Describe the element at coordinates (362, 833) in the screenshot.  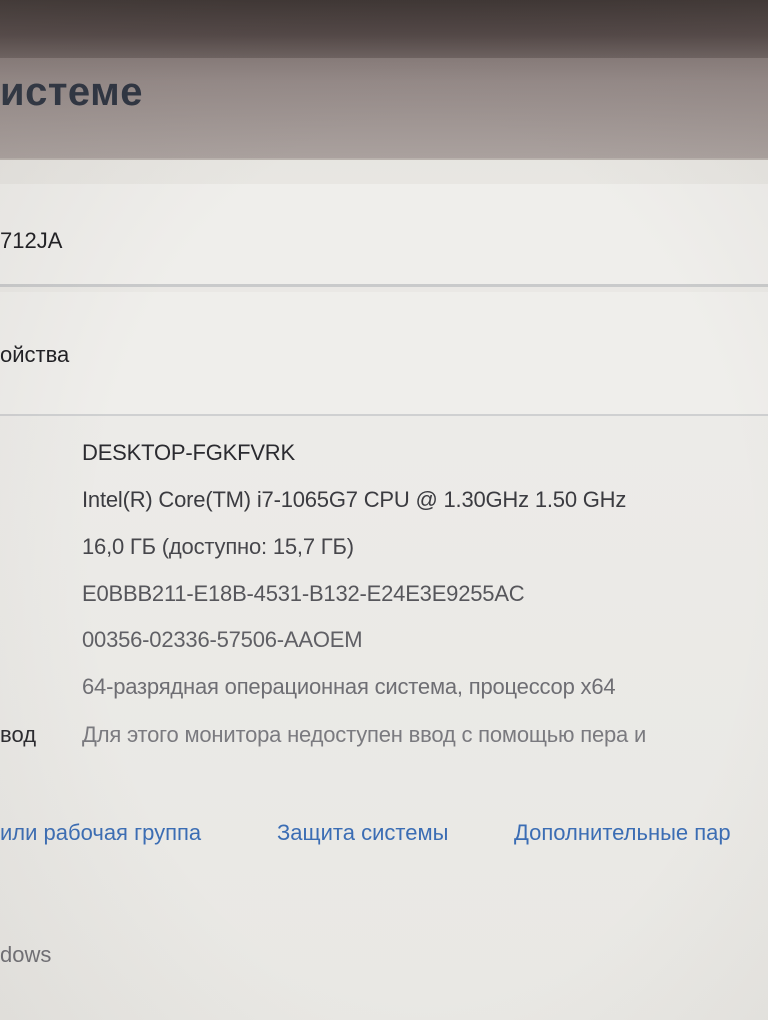
I see `system-protection-link: Защита системы` at that location.